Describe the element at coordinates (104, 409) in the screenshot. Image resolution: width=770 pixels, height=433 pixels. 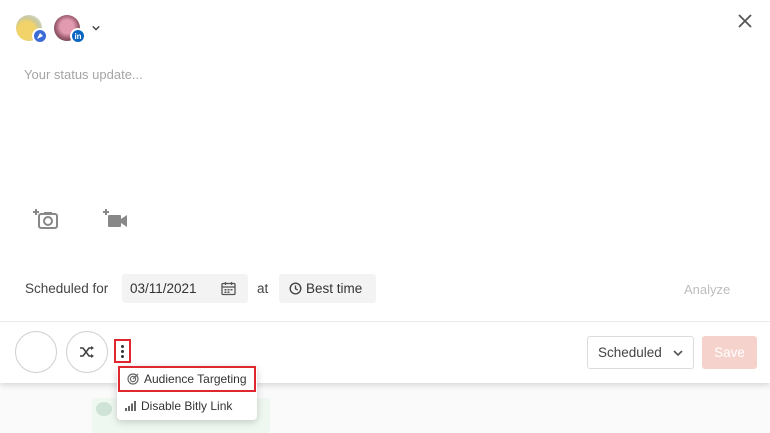
I see `leaf-icon` at that location.